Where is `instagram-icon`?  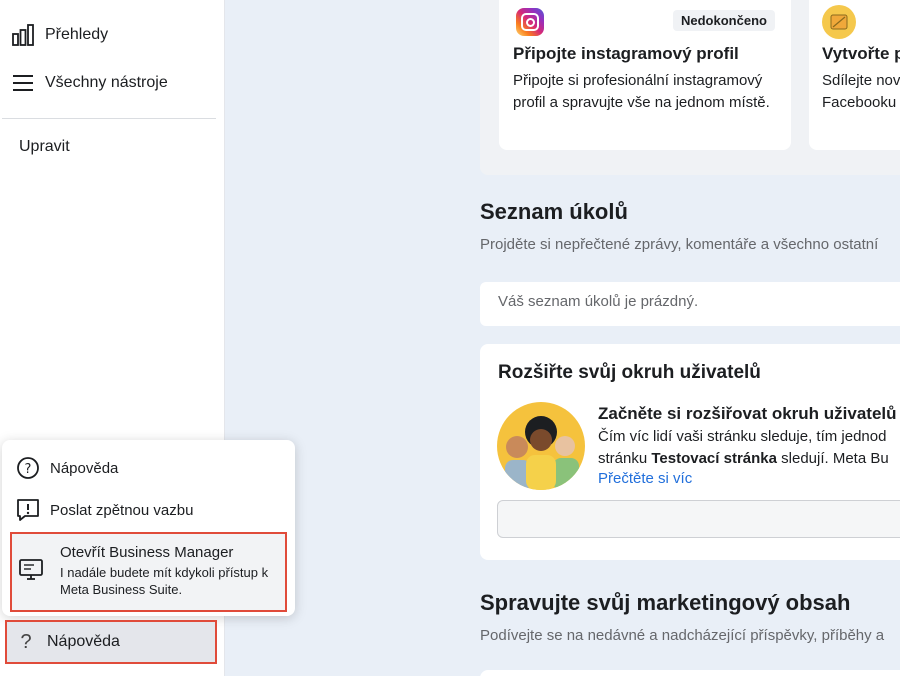 instagram-icon is located at coordinates (530, 22).